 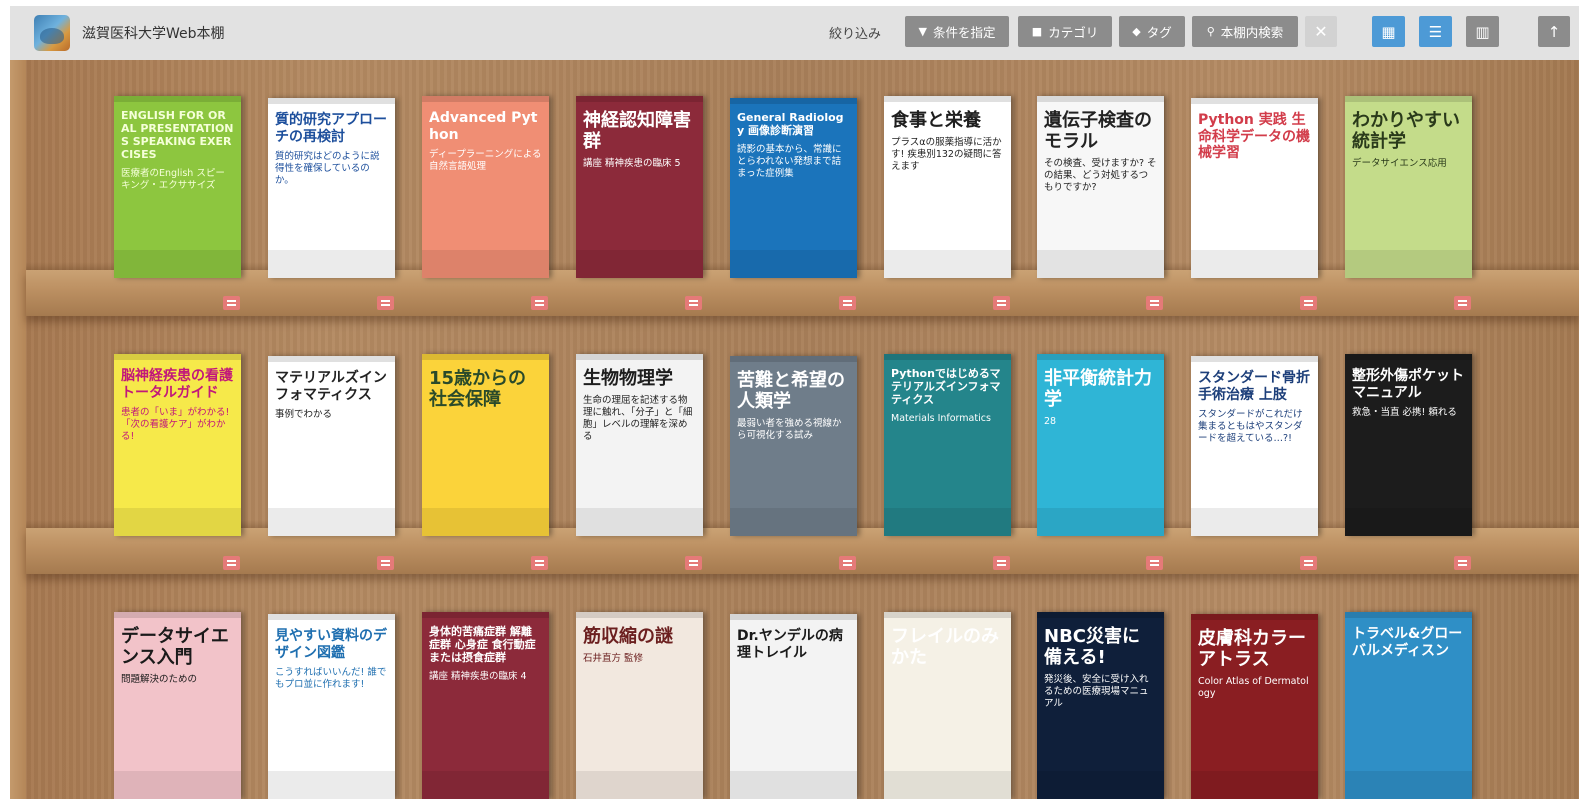 What do you see at coordinates (947, 187) in the screenshot?
I see `book-cover: 食事と栄養プラスαの服薬指導に活かす! 疾患別132の疑問に答えます` at bounding box center [947, 187].